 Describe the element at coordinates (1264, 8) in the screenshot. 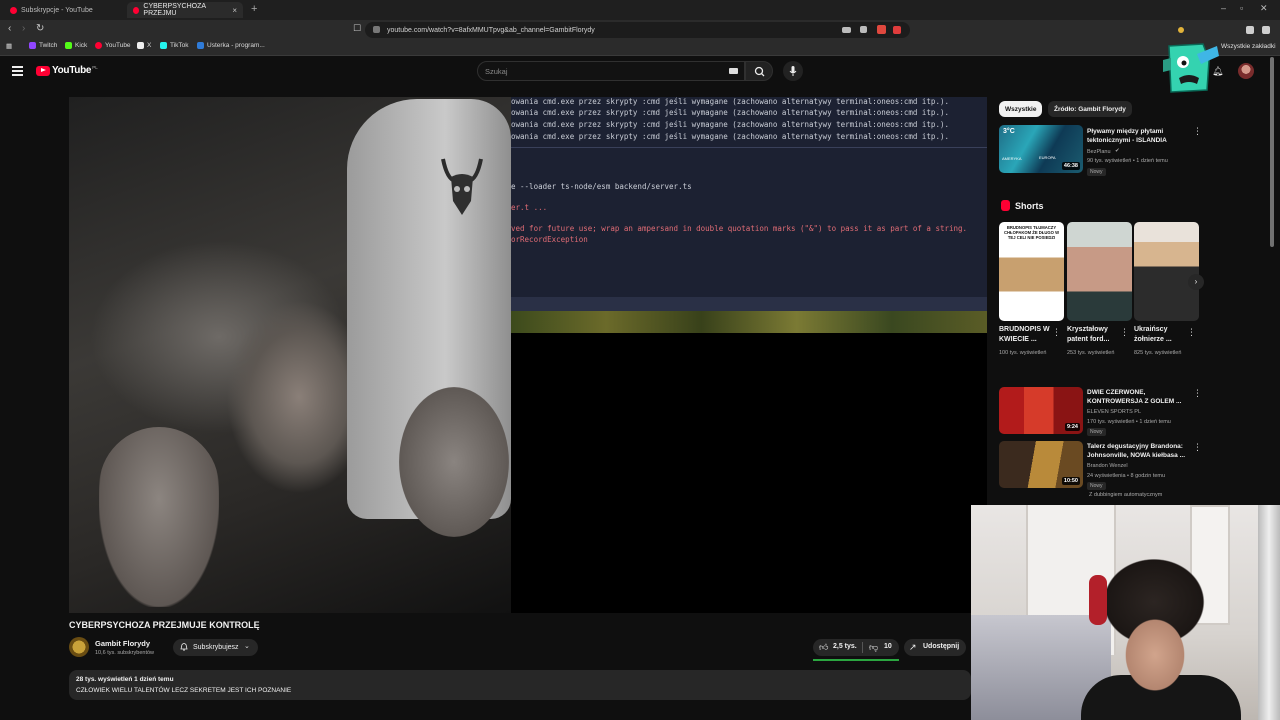

I see `close-window-icon: ✕` at that location.